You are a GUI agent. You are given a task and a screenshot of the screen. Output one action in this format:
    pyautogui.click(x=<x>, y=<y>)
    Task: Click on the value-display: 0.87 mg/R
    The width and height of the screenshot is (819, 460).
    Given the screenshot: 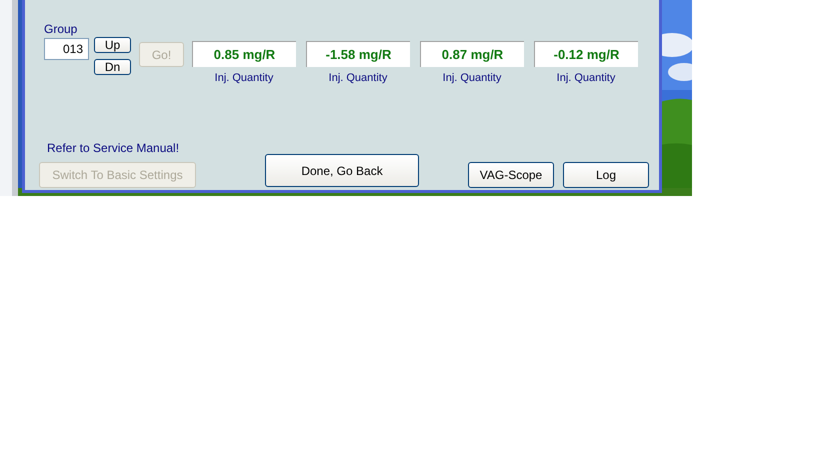 What is the action you would take?
    pyautogui.click(x=472, y=54)
    